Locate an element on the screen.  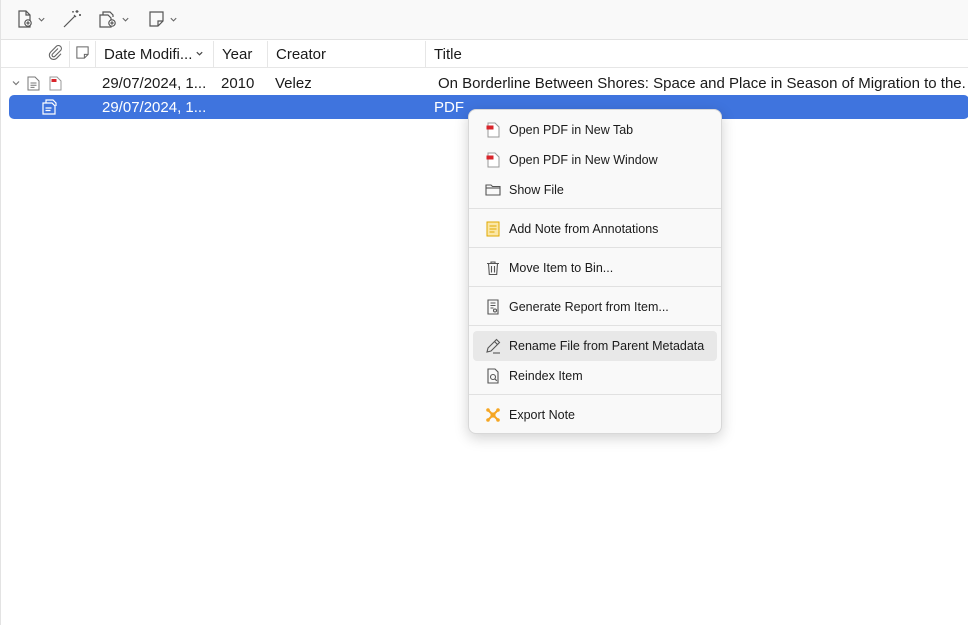
column-creator: Creator is located at coordinates (346, 54).